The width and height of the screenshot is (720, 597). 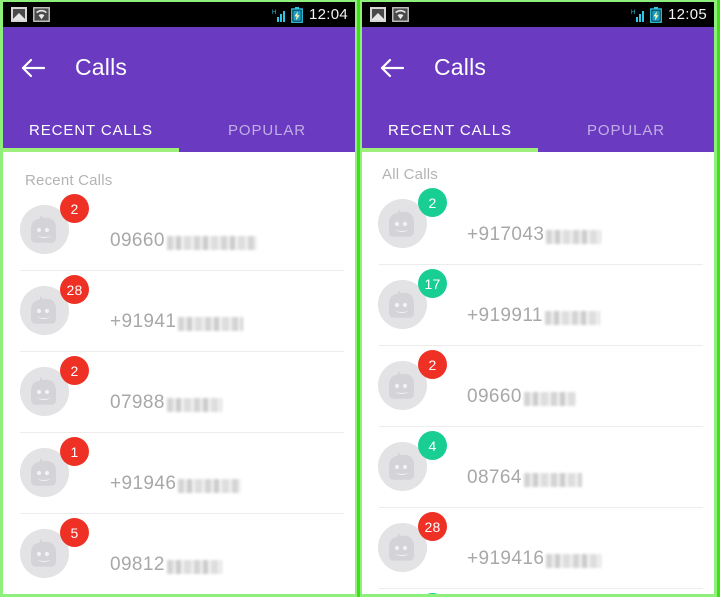 I want to click on call-list-item: 4 08764, so click(x=538, y=466).